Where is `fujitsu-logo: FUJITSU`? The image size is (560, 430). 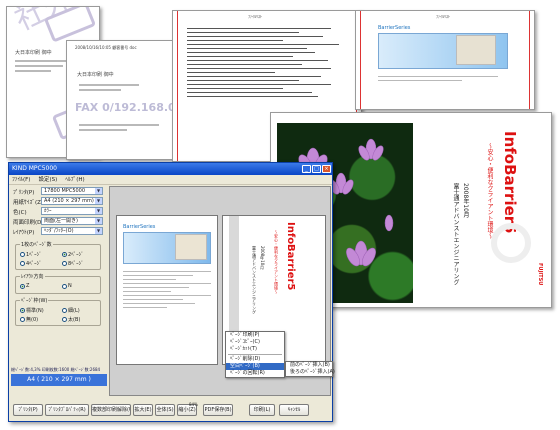 fujitsu-logo: FUJITSU is located at coordinates (540, 274).